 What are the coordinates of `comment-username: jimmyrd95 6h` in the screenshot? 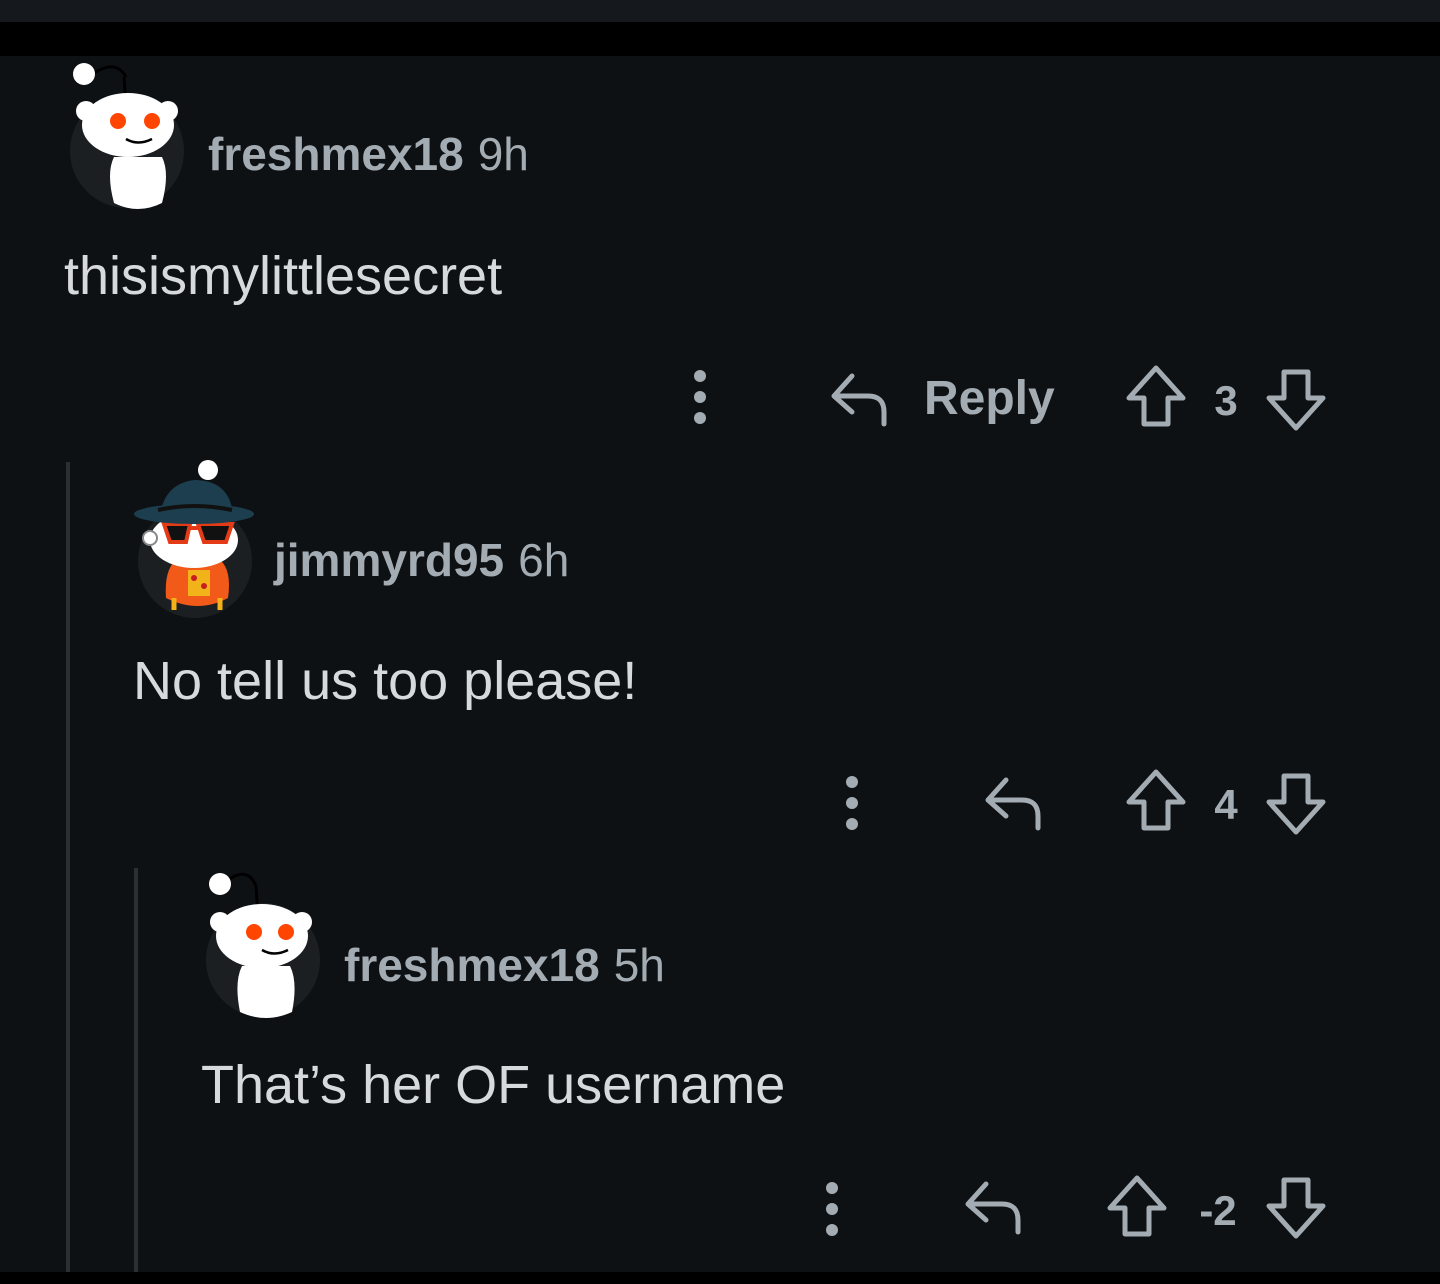 It's located at (421, 560).